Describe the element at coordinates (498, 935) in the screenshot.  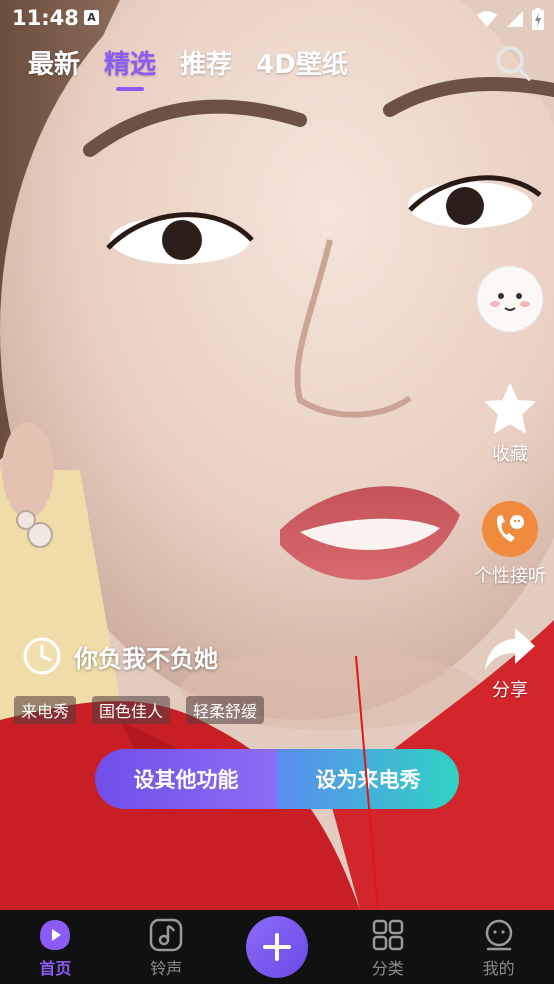
I see `profile-icon` at that location.